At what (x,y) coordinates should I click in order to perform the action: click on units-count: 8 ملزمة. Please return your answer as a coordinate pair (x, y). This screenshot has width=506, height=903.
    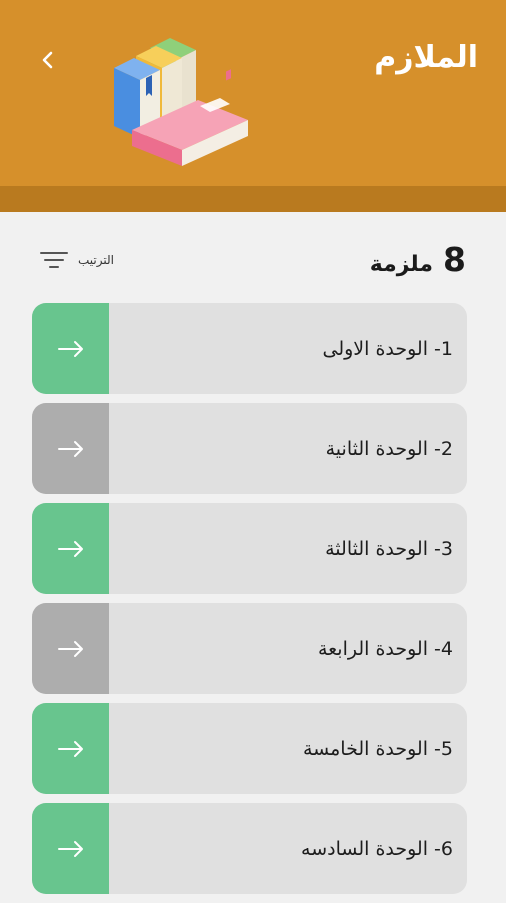
    Looking at the image, I should click on (418, 259).